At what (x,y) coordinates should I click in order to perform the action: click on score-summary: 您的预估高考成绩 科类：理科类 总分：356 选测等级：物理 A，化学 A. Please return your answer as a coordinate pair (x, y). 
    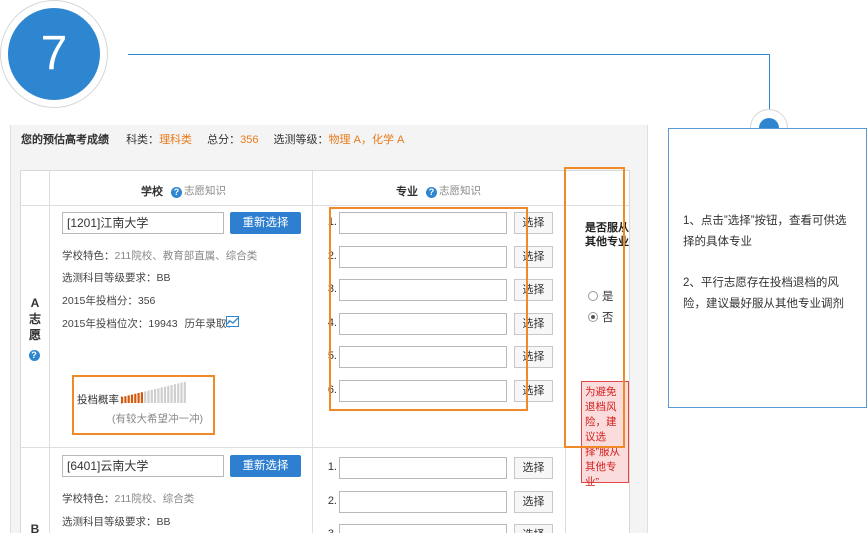
    Looking at the image, I should click on (212, 139).